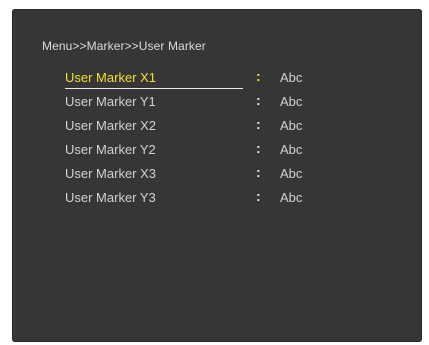  I want to click on menu-item-user-marker-x1: User Marker X1 : Abc, so click(215, 79).